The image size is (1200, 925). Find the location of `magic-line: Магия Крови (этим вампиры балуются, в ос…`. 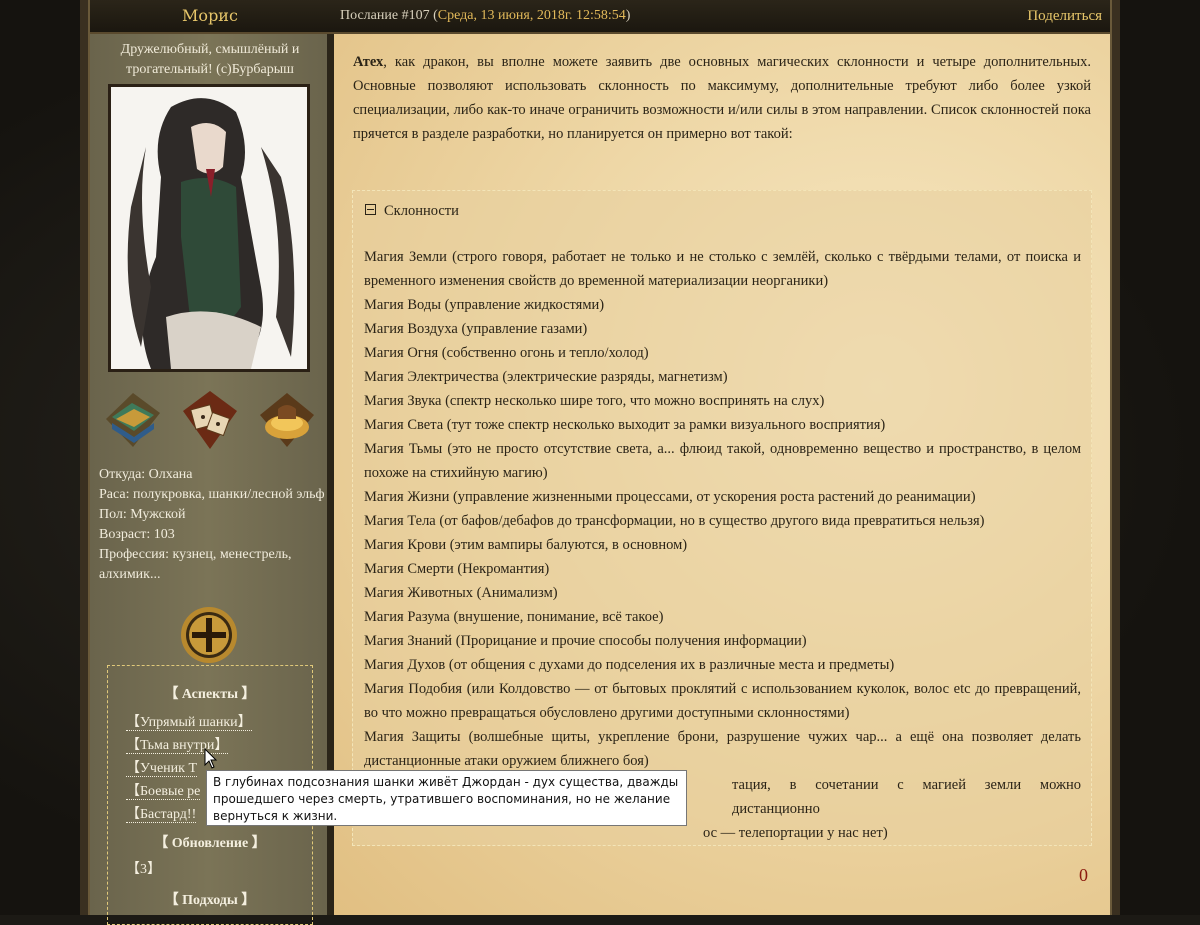

magic-line: Магия Крови (этим вампиры балуются, в ос… is located at coordinates (526, 545).